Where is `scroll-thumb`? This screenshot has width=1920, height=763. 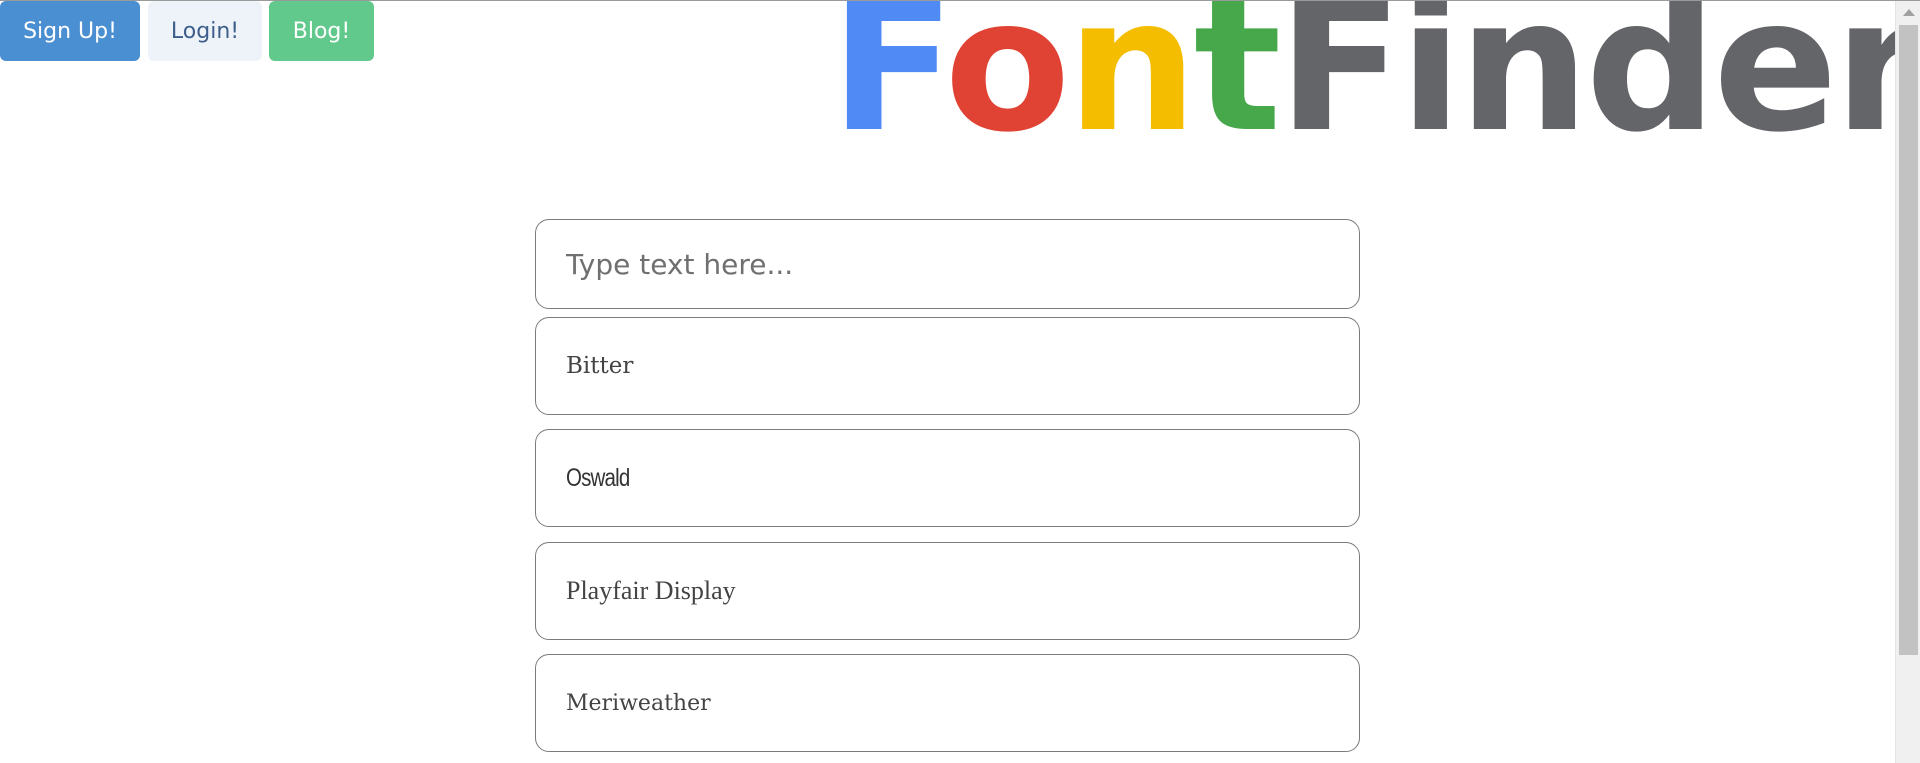
scroll-thumb is located at coordinates (1908, 340).